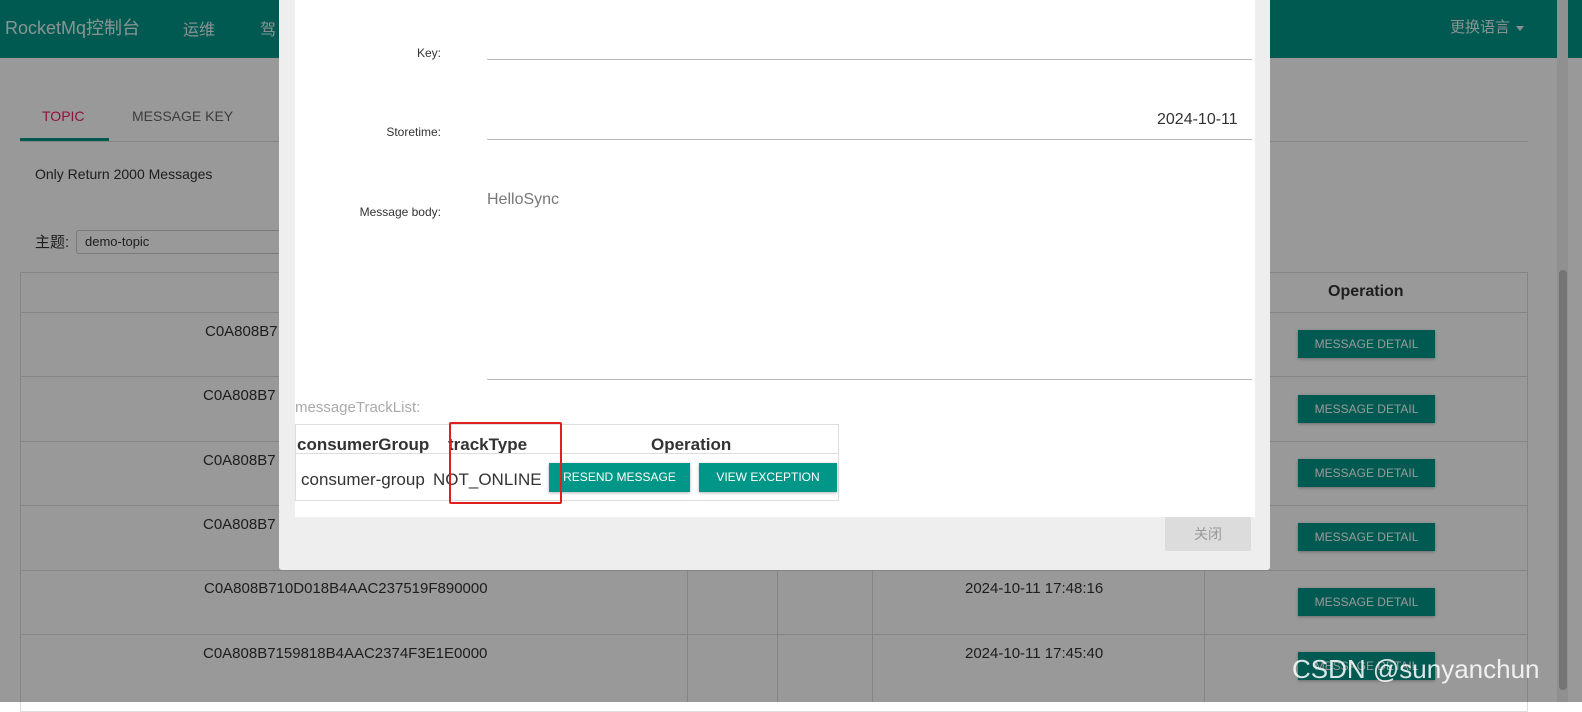 This screenshot has width=1582, height=712. Describe the element at coordinates (358, 407) in the screenshot. I see `message-track-list-label: messageTrackList:` at that location.